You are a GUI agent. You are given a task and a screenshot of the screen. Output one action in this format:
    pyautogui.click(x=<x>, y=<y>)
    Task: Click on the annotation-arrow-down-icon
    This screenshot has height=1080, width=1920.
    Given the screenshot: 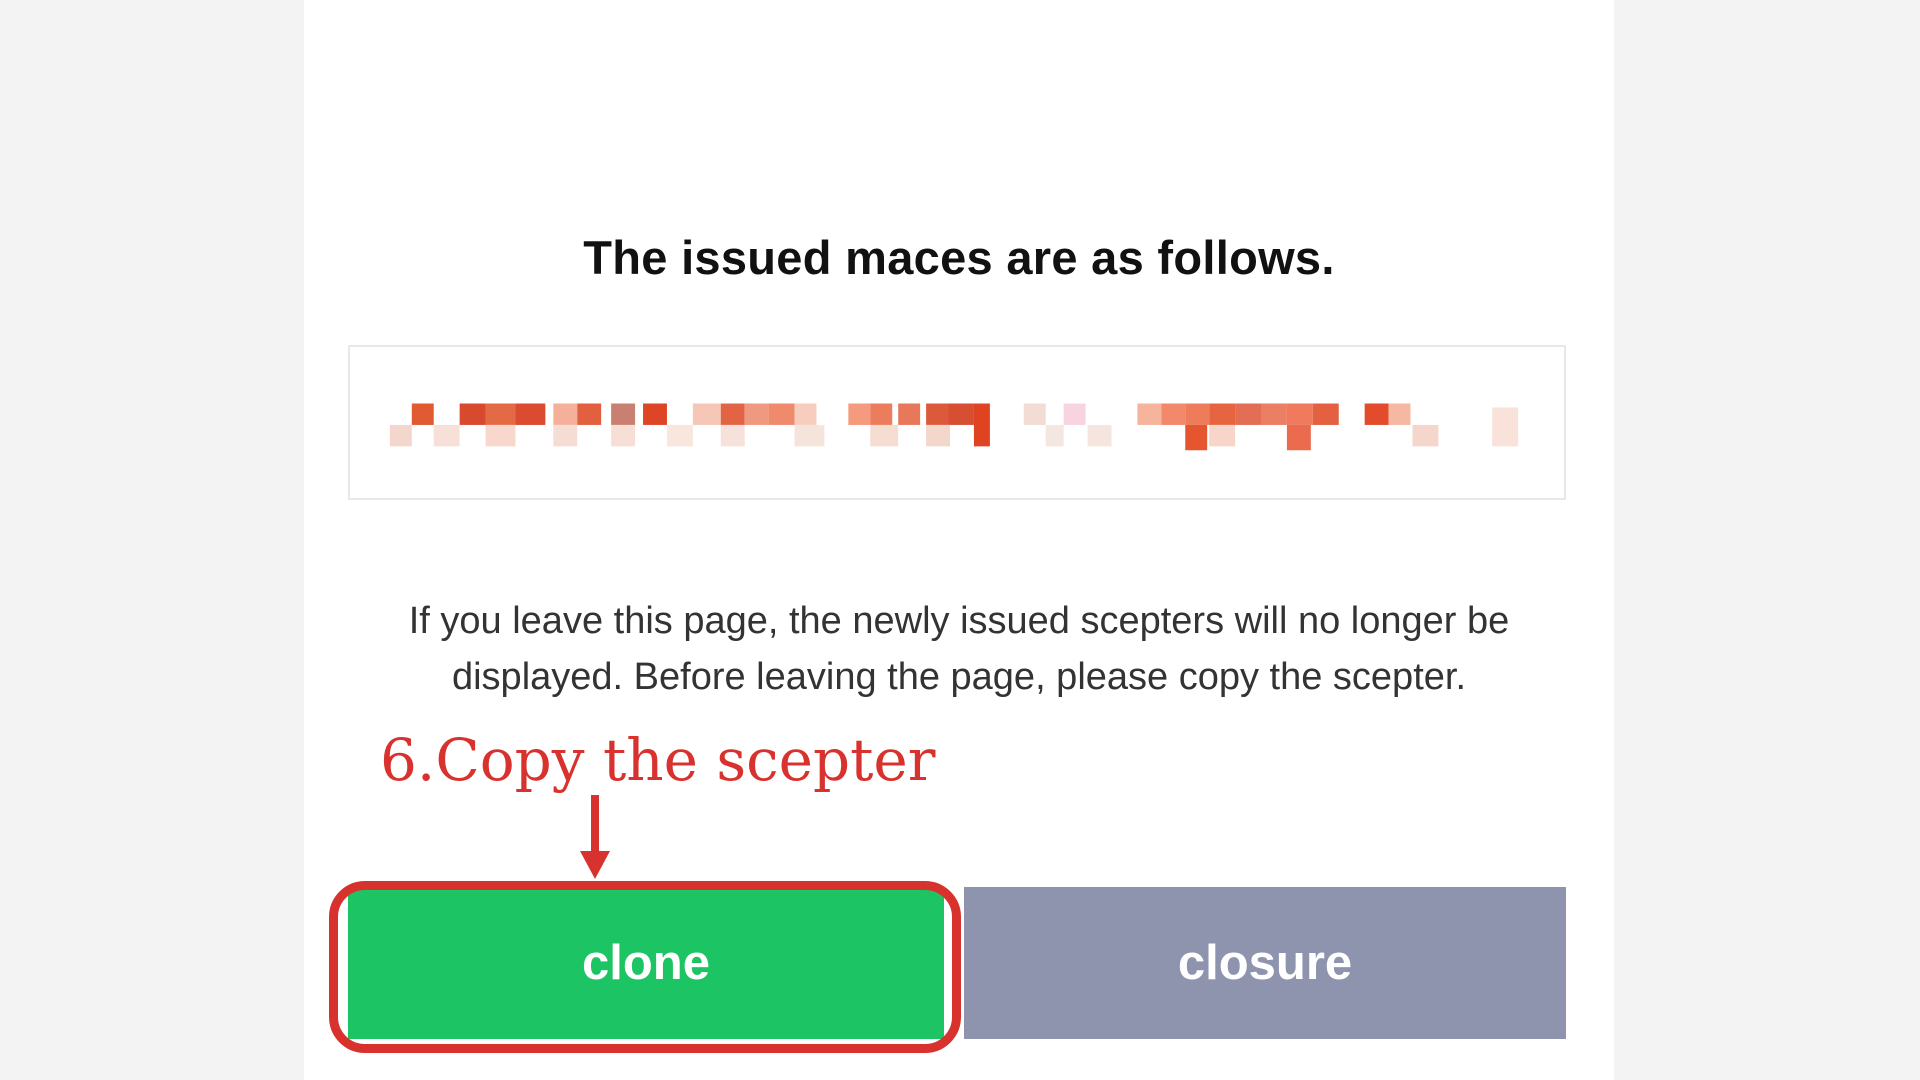 What is the action you would take?
    pyautogui.click(x=595, y=837)
    